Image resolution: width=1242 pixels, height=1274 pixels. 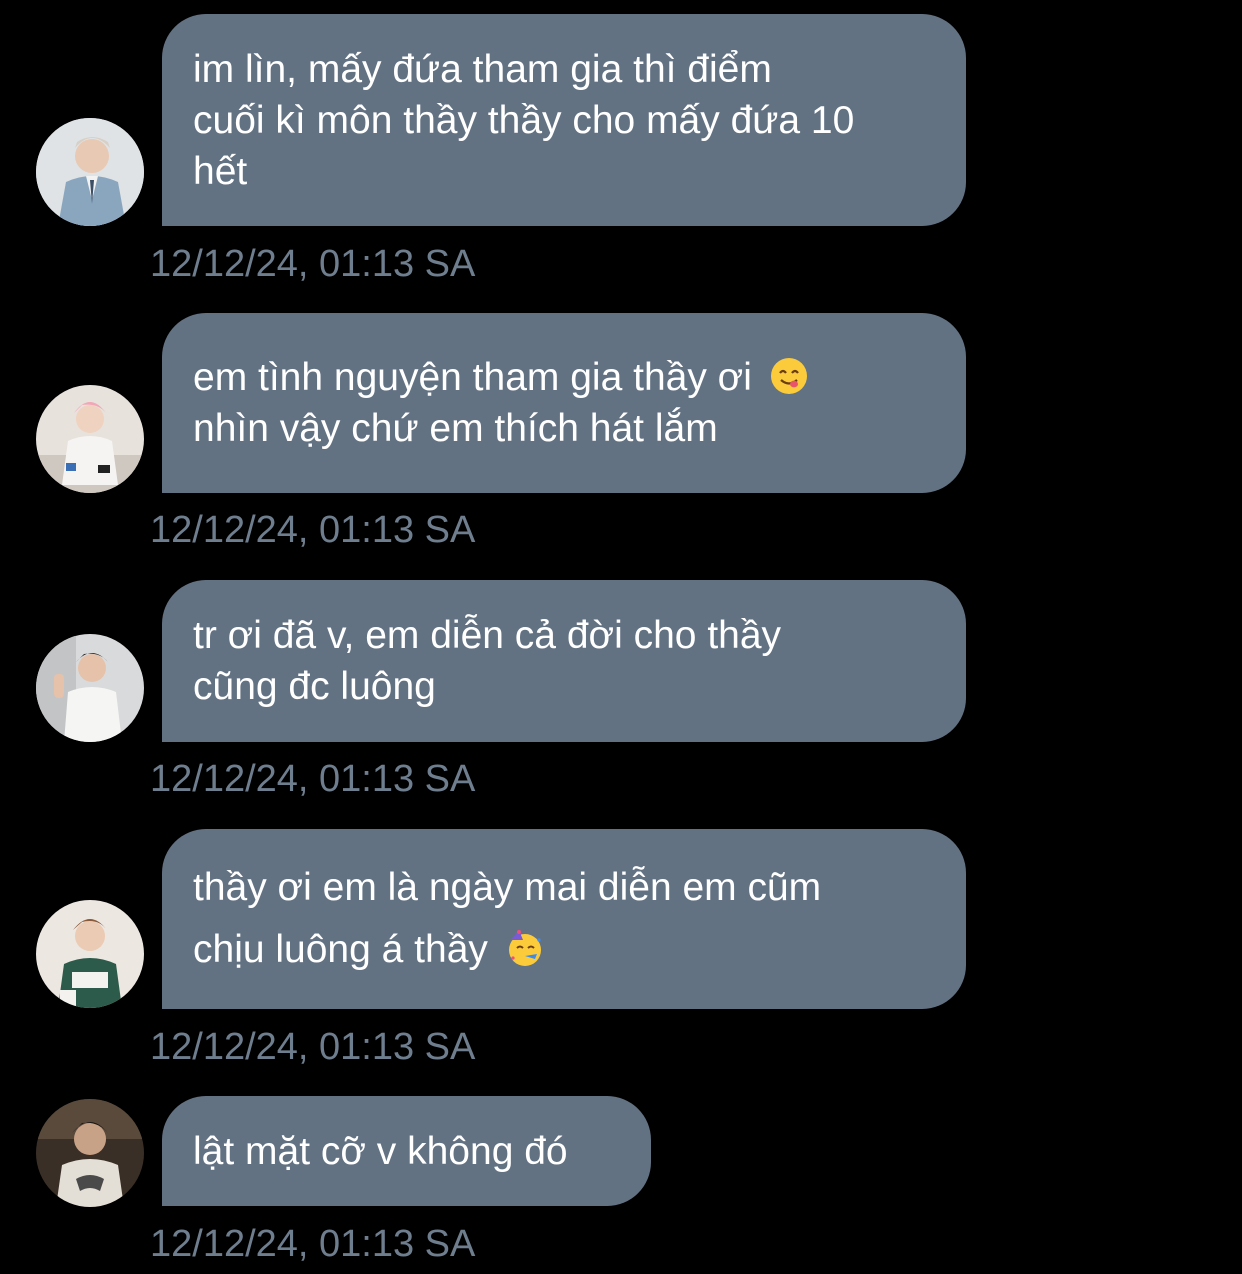 What do you see at coordinates (472, 377) in the screenshot?
I see `message-text-line: em tình nguyện tham gia thầy ơi` at bounding box center [472, 377].